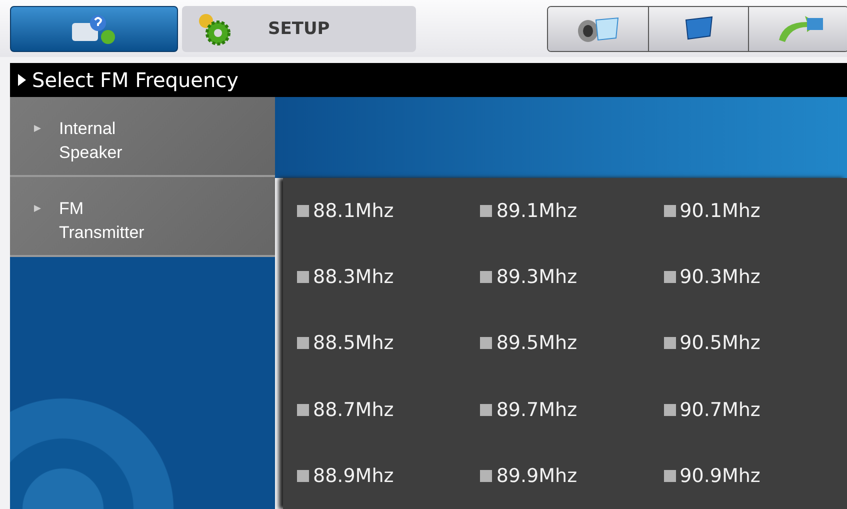  Describe the element at coordinates (598, 28) in the screenshot. I see `speaker-tool-button` at that location.